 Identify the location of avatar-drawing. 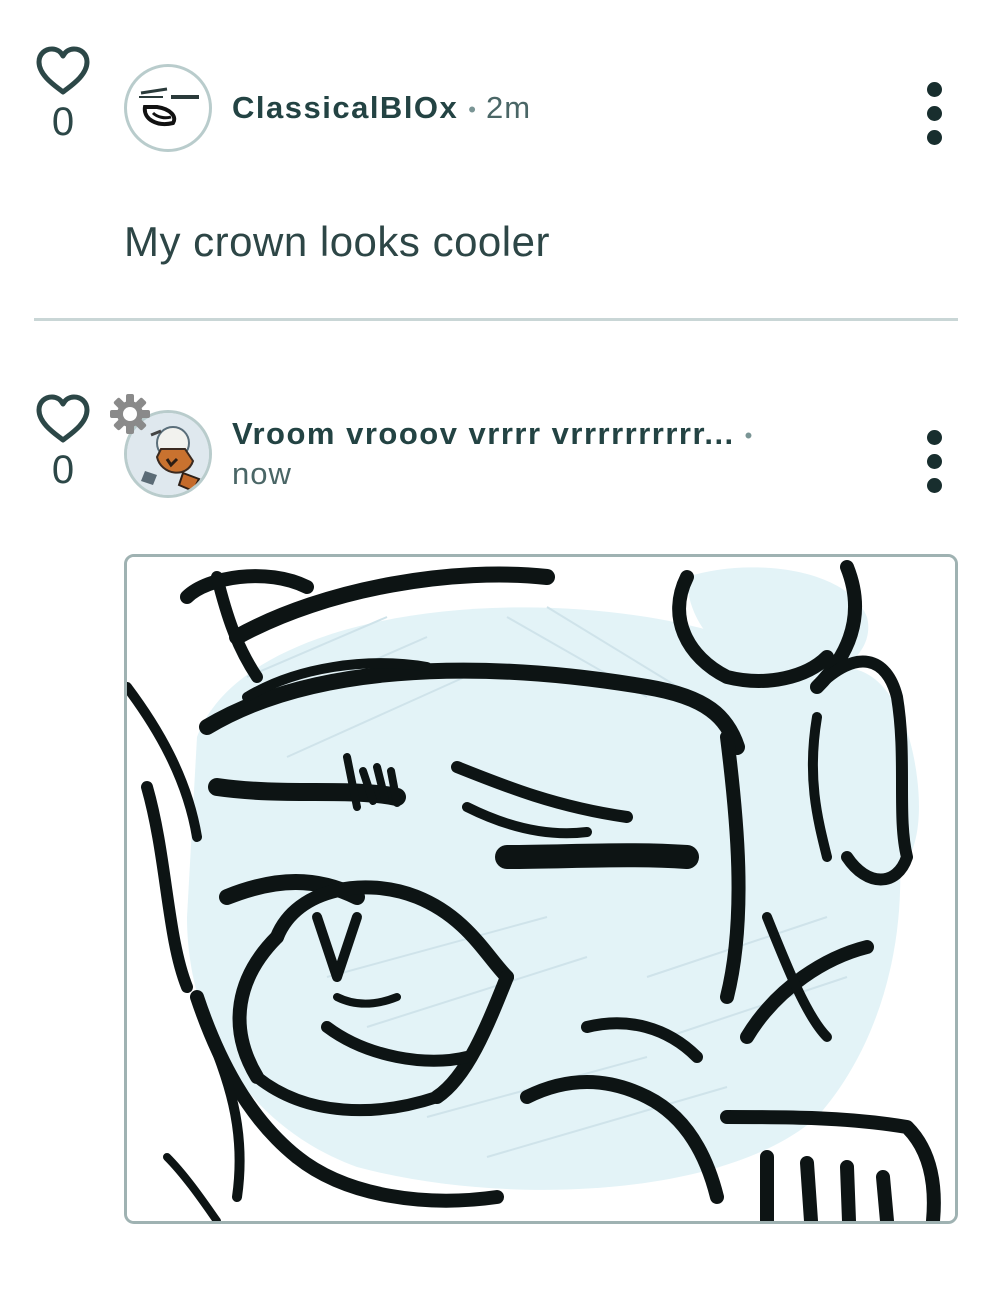
(169, 106).